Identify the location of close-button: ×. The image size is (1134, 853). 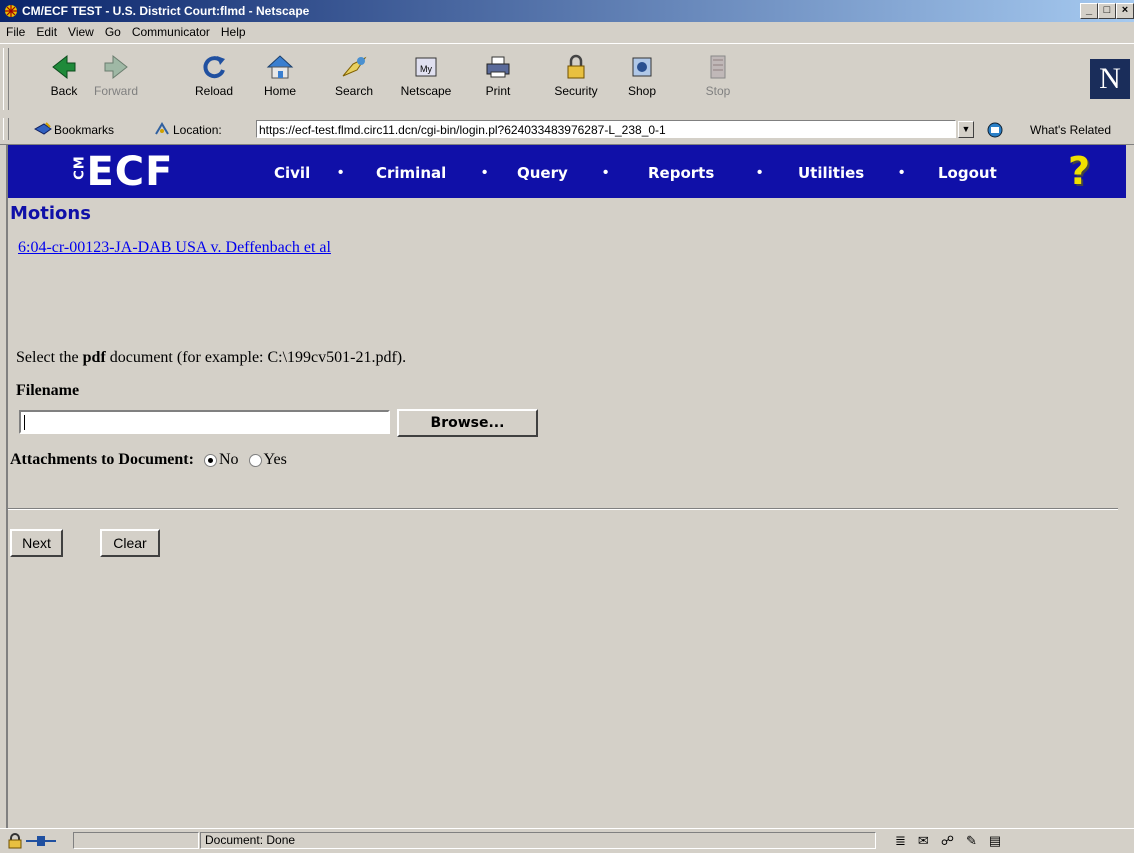
(1125, 11).